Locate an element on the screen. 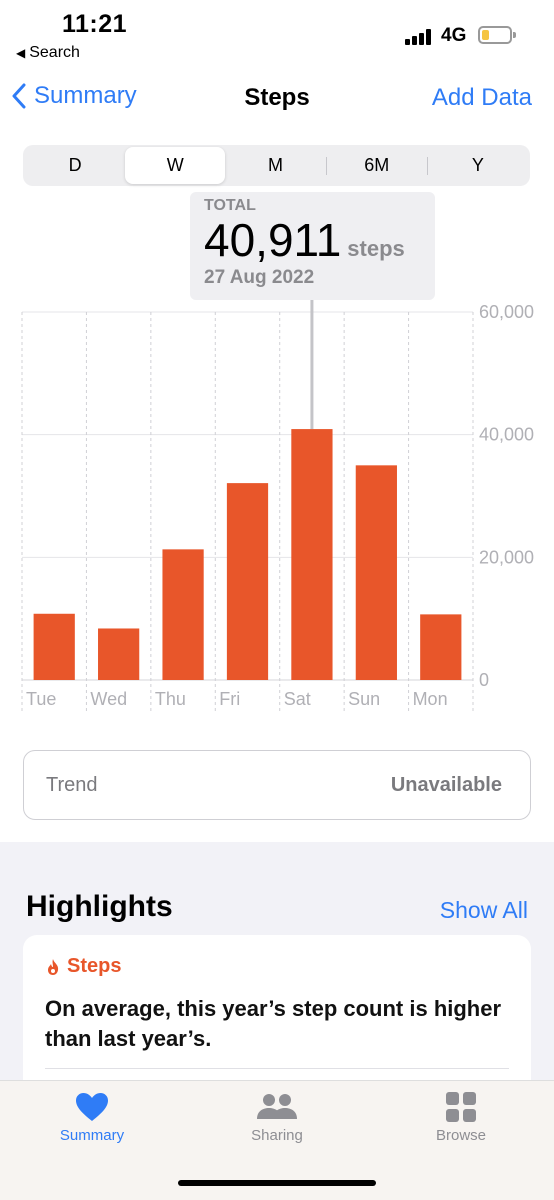 Image resolution: width=554 pixels, height=1200 pixels. add-data-button: Add Data is located at coordinates (482, 98).